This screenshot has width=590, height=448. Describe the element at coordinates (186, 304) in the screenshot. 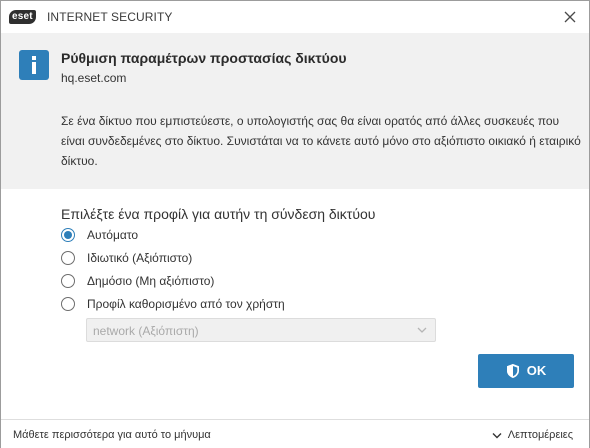

I see `radio-label: Προφίλ καθορισμένο από τον χρήστη` at that location.